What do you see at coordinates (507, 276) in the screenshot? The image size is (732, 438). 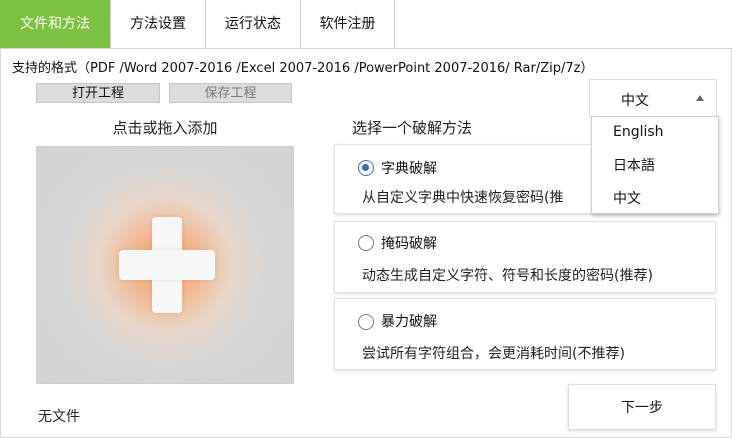 I see `method-description: 动态生成自定义字符、符号和长度的密码(推荐)` at bounding box center [507, 276].